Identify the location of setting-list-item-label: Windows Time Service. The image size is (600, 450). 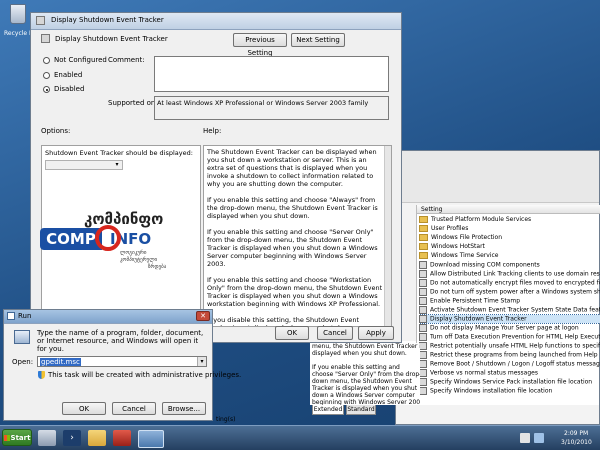
(465, 255).